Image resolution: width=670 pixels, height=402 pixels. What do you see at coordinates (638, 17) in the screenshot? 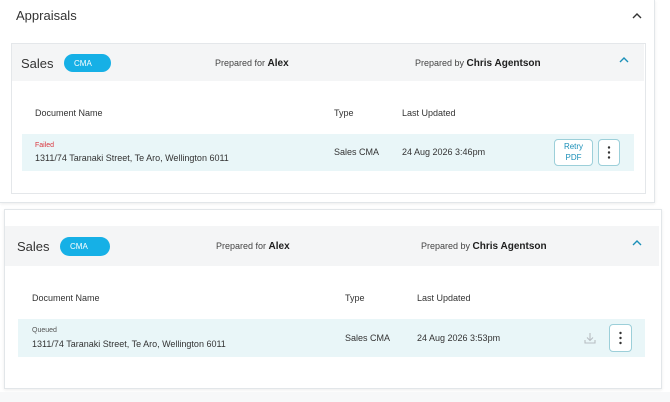
I see `section-collapse-chevron-up-icon` at bounding box center [638, 17].